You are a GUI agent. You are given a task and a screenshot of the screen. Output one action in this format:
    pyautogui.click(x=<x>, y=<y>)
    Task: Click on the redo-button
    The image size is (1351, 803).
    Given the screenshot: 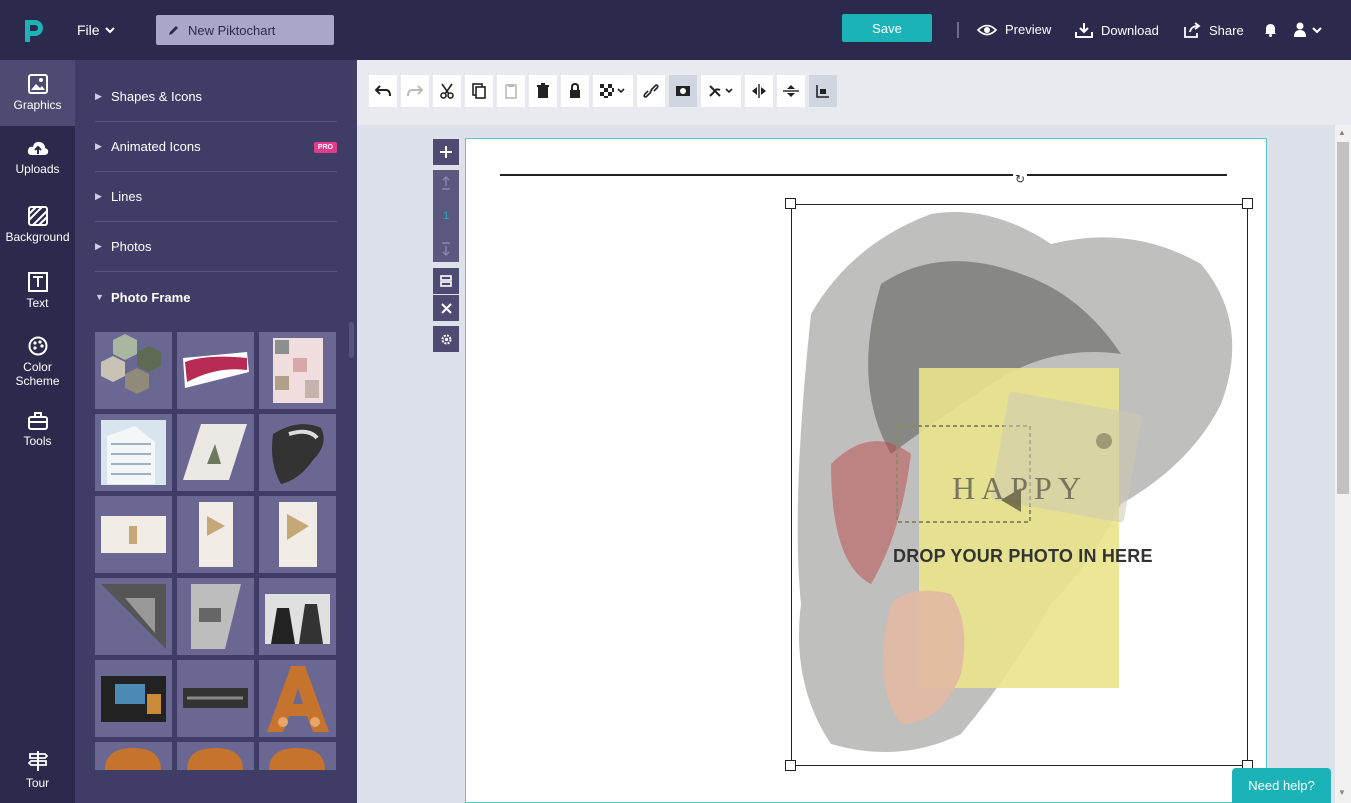 What is the action you would take?
    pyautogui.click(x=415, y=91)
    